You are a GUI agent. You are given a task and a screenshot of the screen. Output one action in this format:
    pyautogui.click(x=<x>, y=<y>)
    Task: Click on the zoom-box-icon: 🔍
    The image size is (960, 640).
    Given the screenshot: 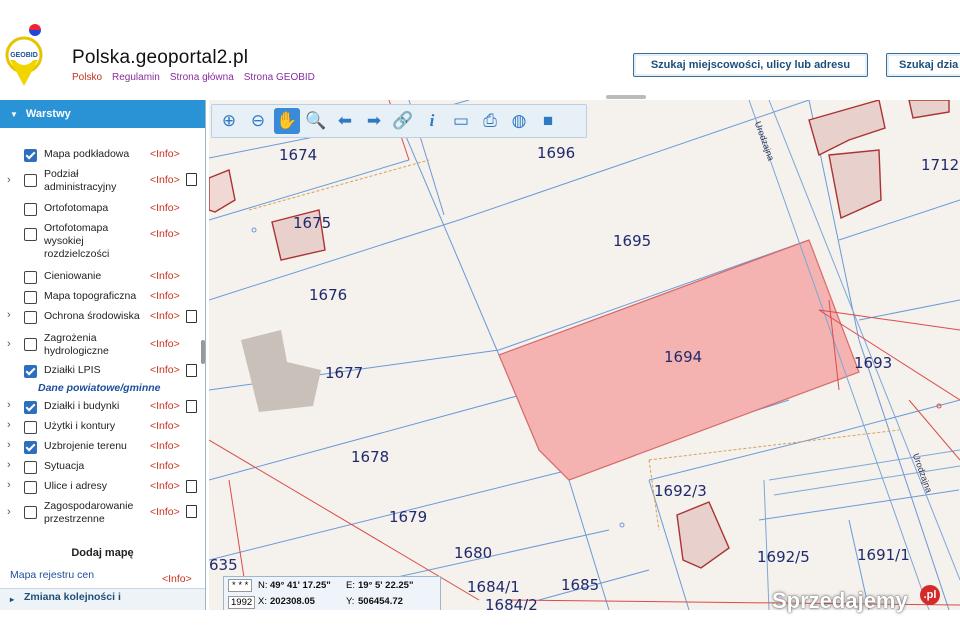 What is the action you would take?
    pyautogui.click(x=316, y=121)
    